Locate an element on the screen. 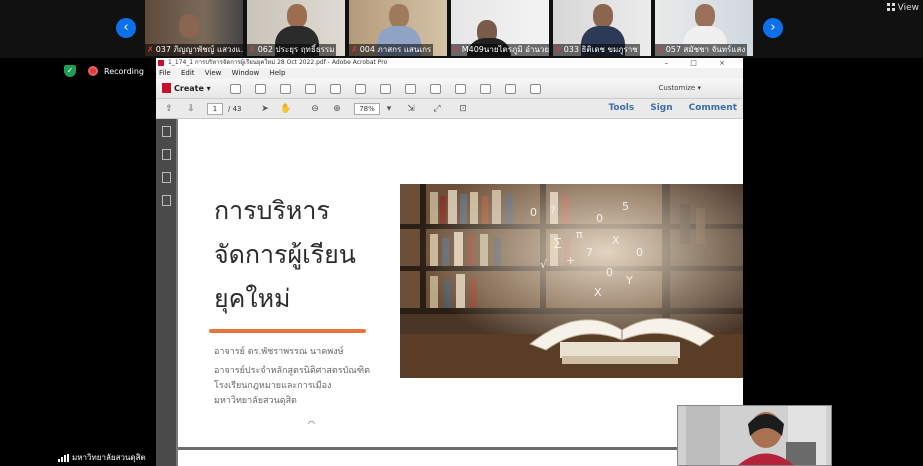  menu-edit: Edit is located at coordinates (188, 73).